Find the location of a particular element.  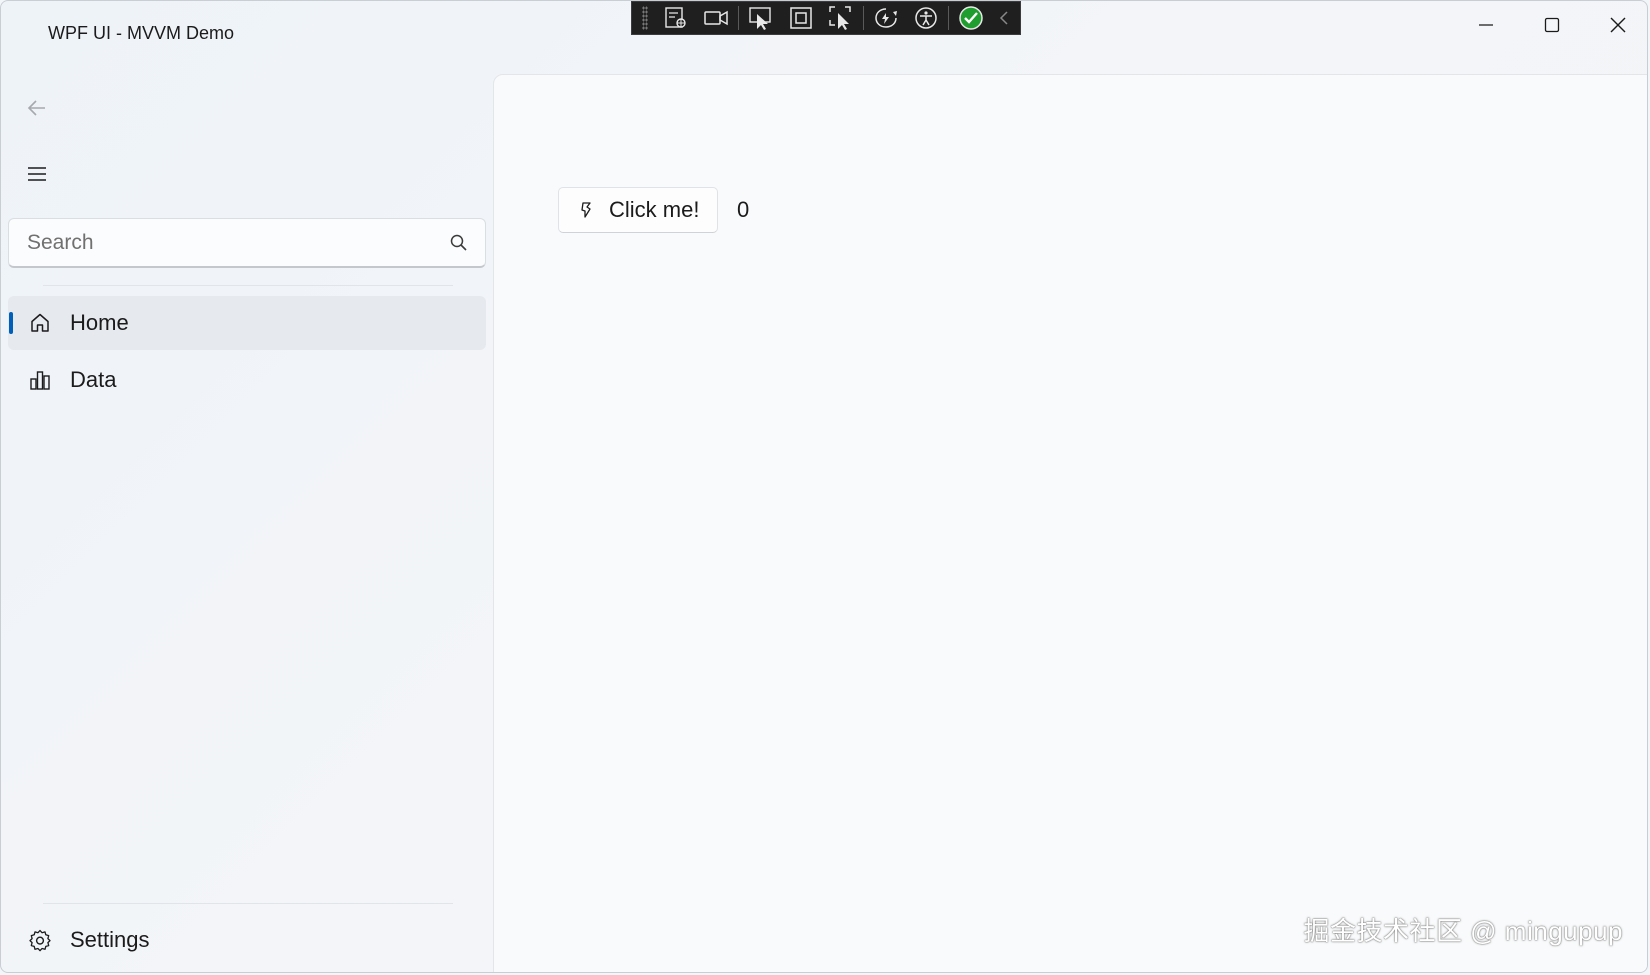

nav-item-data: Data is located at coordinates (247, 380).